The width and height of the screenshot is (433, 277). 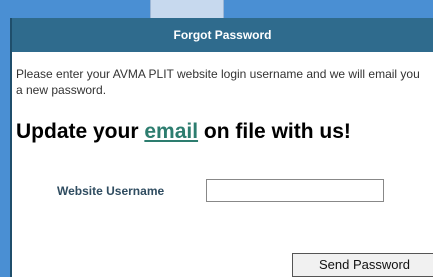 What do you see at coordinates (222, 35) in the screenshot?
I see `panel-title: Forgot Password` at bounding box center [222, 35].